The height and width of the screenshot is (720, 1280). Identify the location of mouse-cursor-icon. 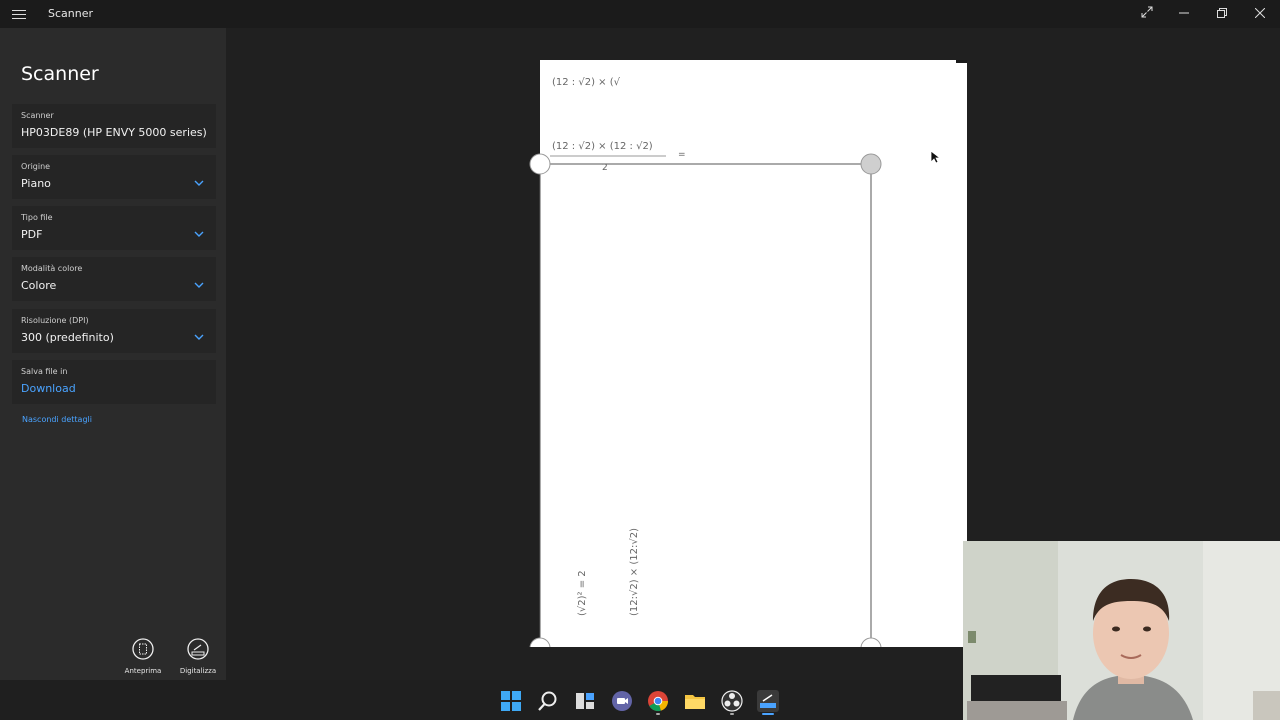
(935, 157).